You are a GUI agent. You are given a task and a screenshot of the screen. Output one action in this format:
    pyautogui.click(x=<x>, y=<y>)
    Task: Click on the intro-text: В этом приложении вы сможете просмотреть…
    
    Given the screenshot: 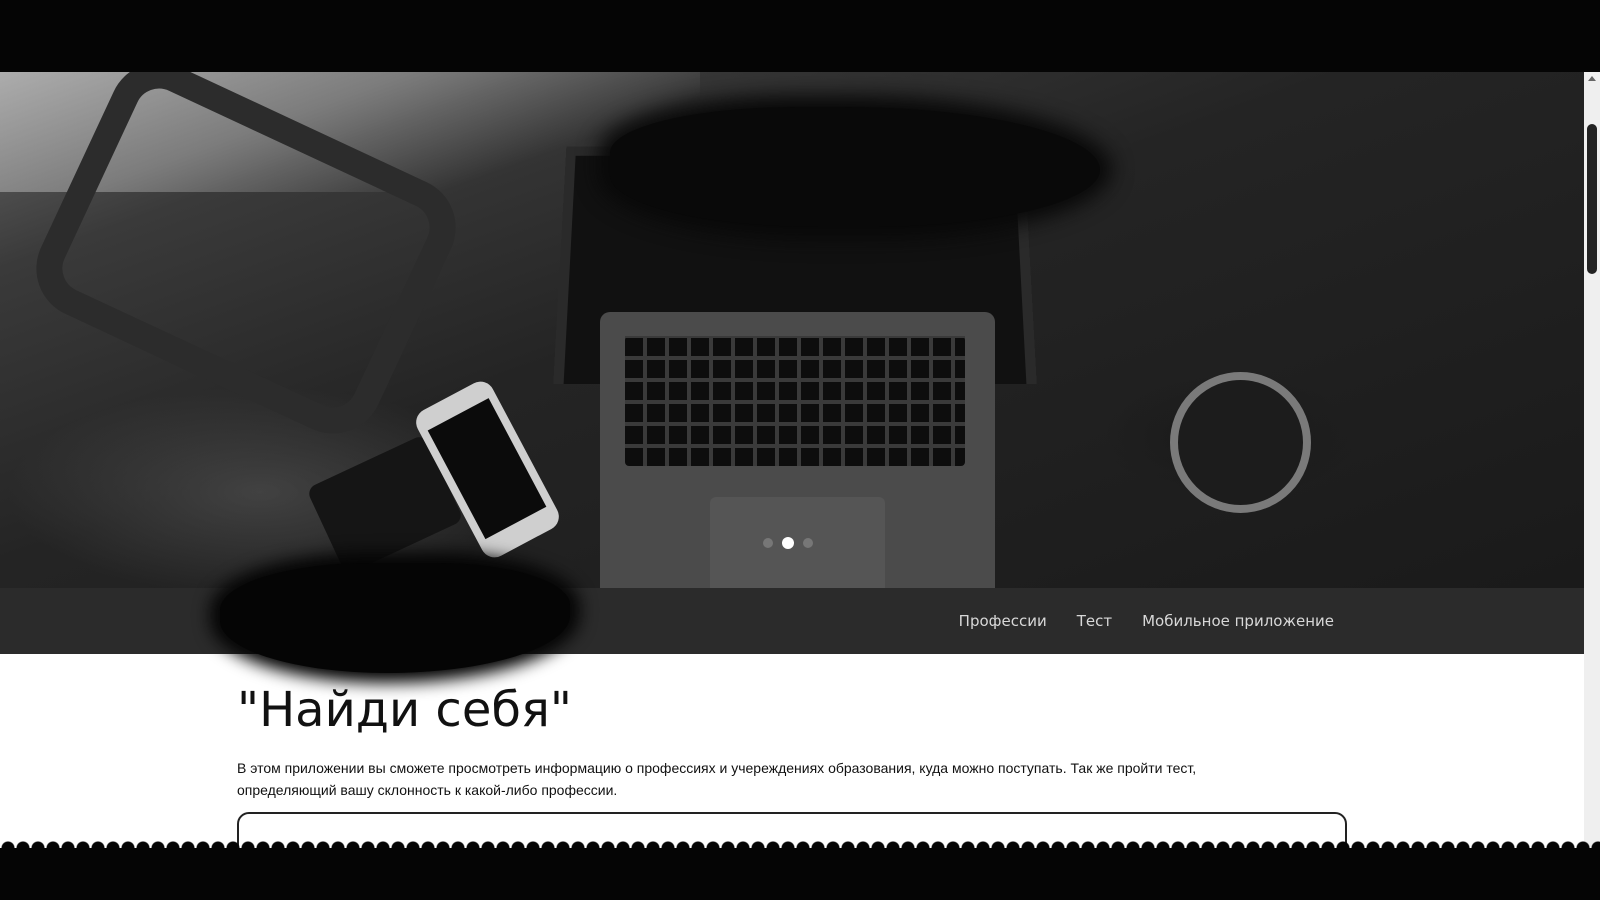 What is the action you would take?
    pyautogui.click(x=717, y=779)
    